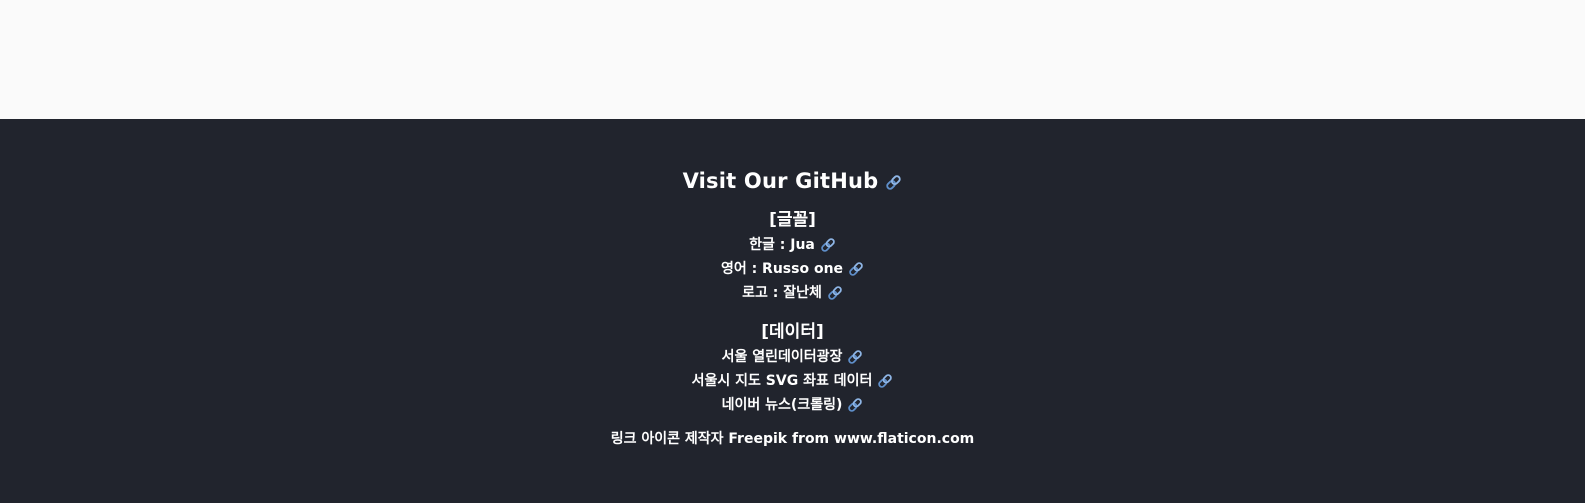 The image size is (1585, 503). I want to click on data-section-title: [데이터], so click(792, 332).